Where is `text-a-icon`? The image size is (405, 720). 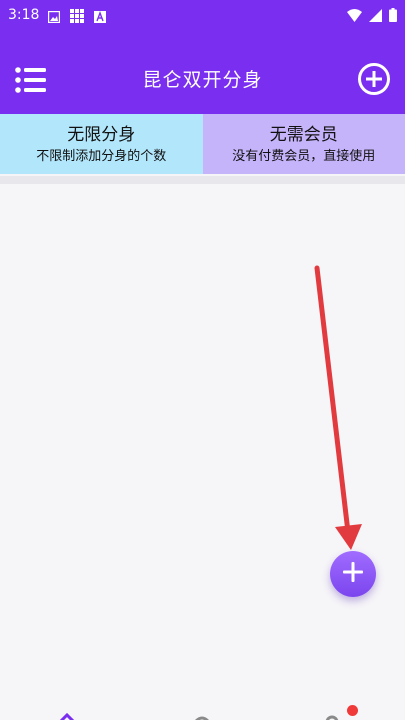
text-a-icon is located at coordinates (100, 17).